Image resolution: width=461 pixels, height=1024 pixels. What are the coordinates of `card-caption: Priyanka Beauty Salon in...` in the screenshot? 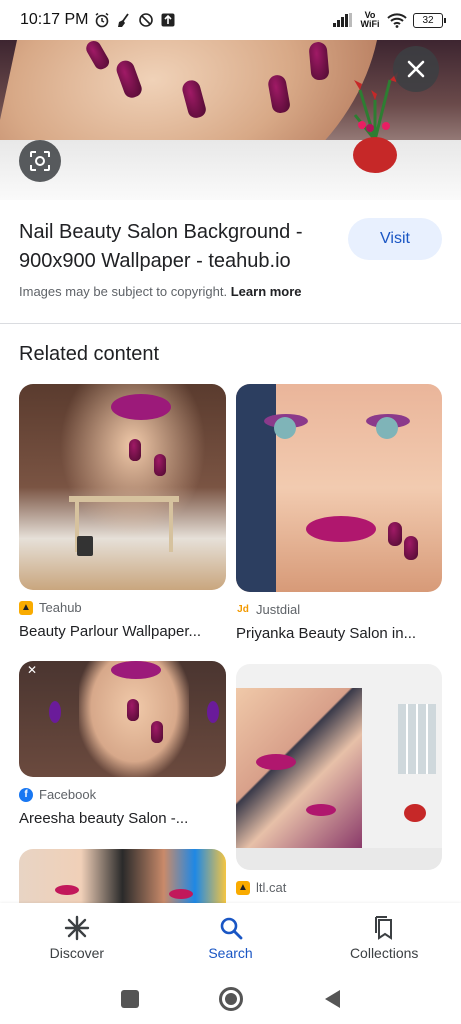 It's located at (326, 633).